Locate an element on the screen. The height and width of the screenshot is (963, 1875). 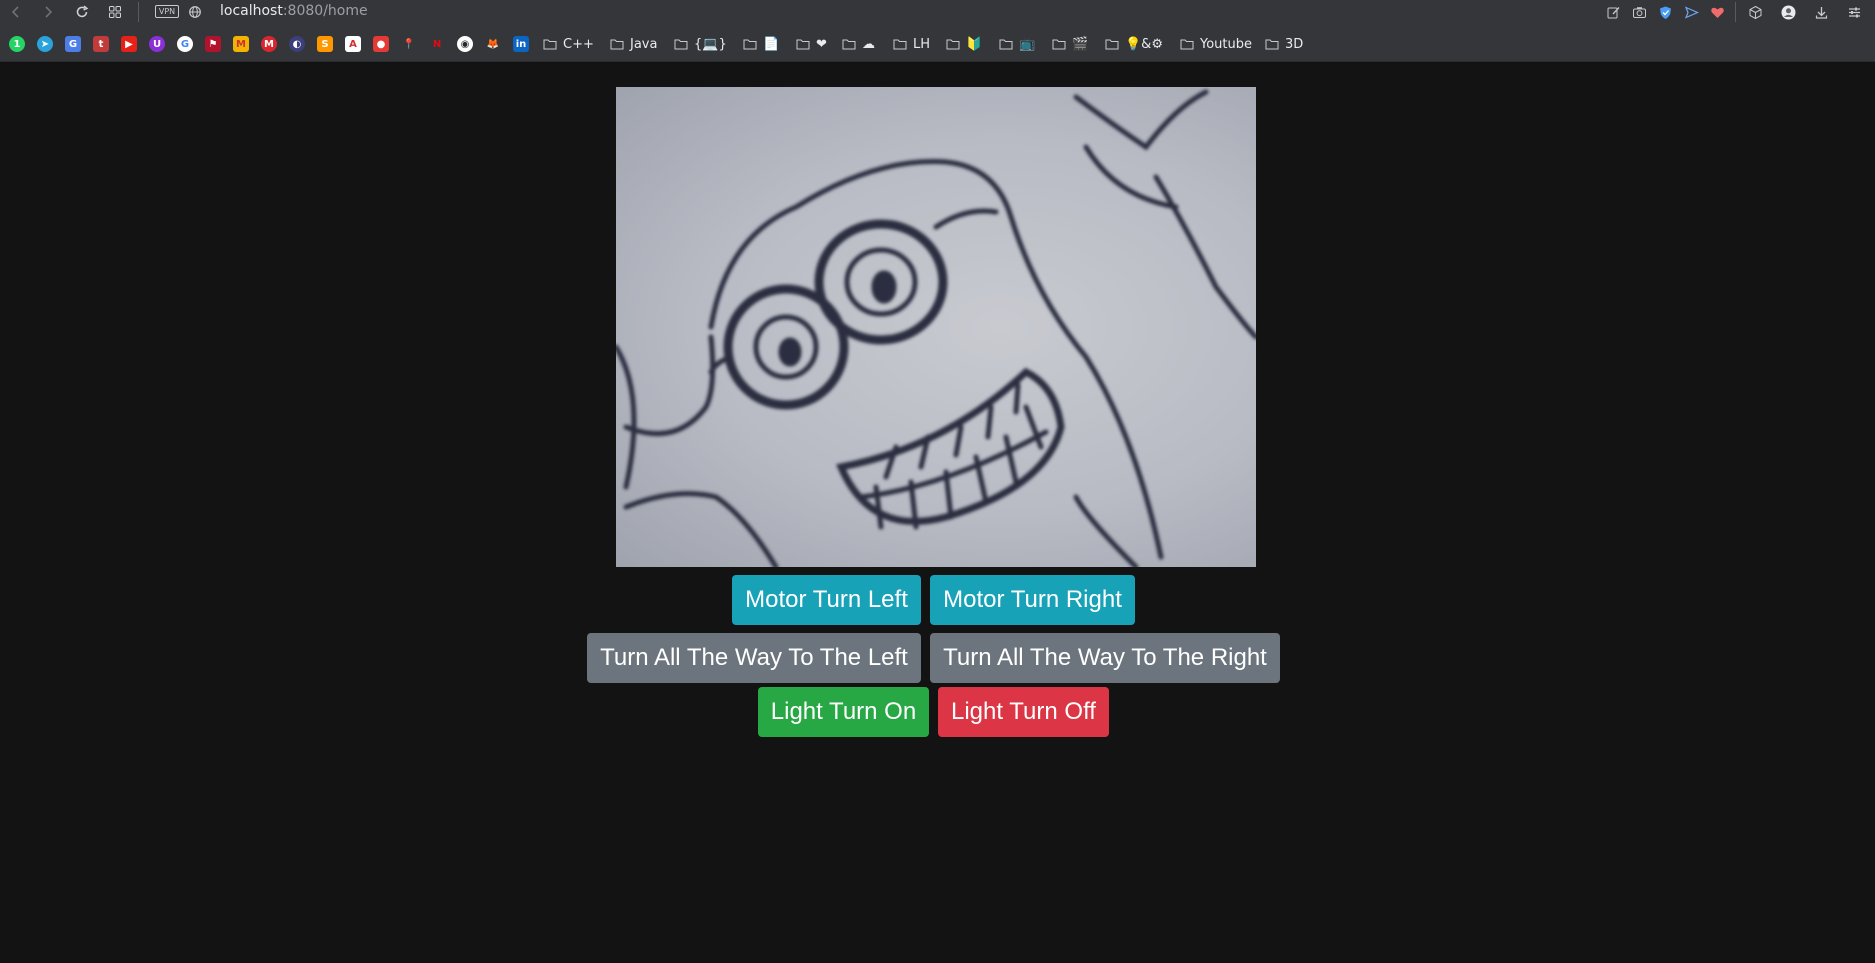
github-icon: ◉ is located at coordinates (465, 44).